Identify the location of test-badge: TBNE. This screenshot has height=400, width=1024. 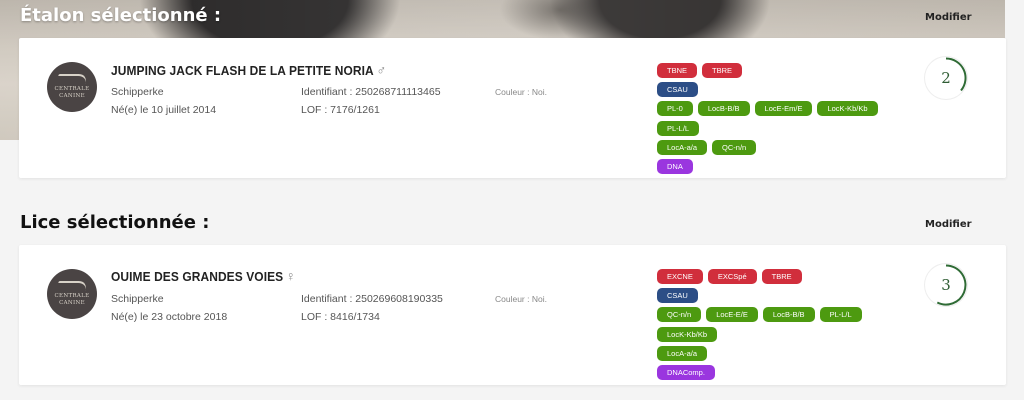
(677, 70).